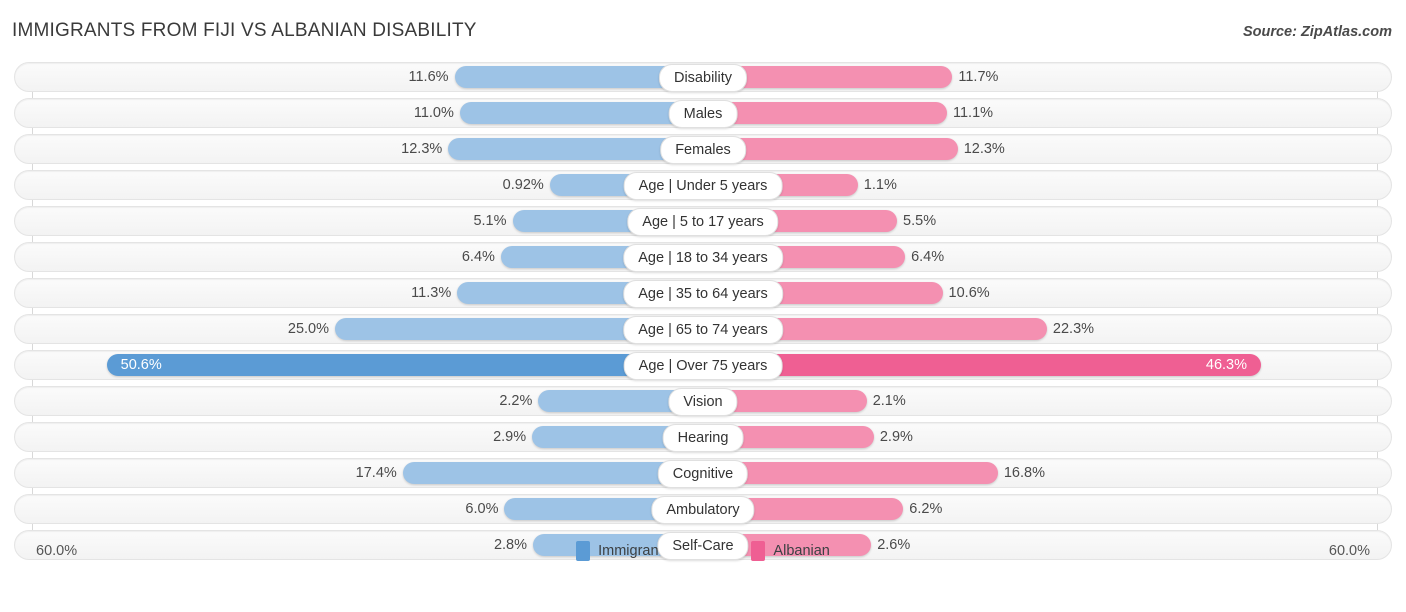  I want to click on chart-row: 5.1% 5.5% Age | 5 to 17 years, so click(703, 221).